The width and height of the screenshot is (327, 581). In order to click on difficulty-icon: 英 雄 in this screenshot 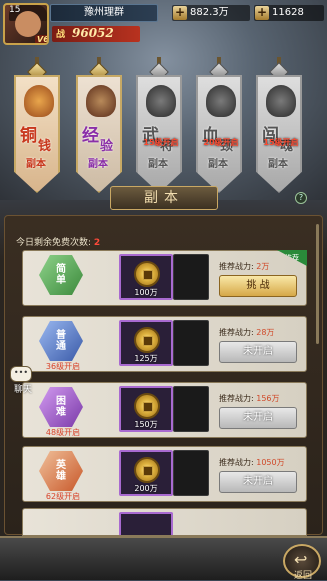, I will do `click(61, 471)`.